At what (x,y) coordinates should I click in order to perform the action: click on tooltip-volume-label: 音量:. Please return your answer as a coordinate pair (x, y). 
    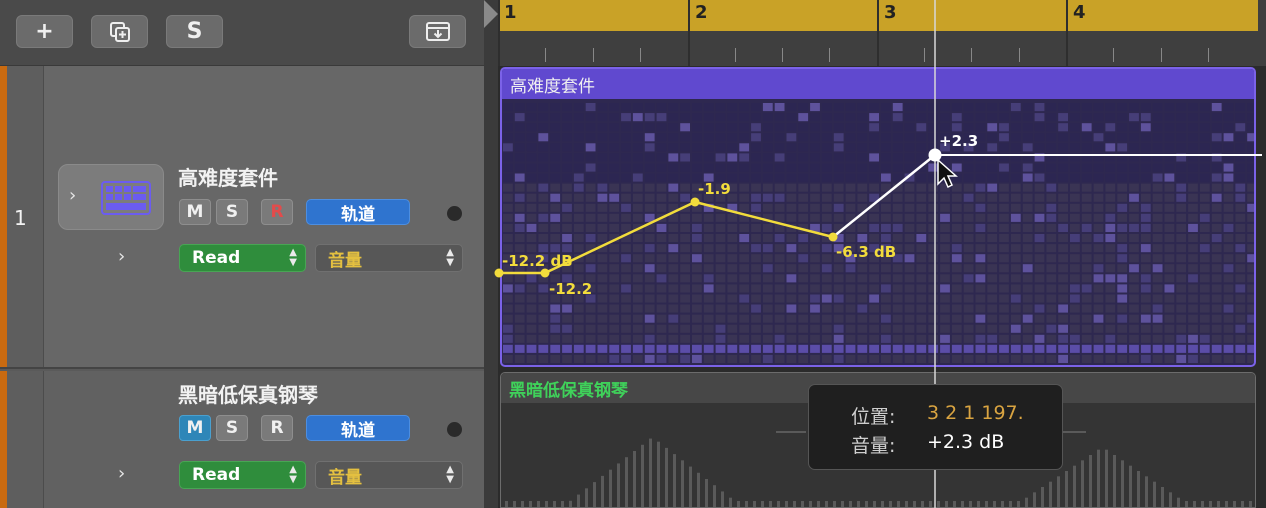
    Looking at the image, I should click on (873, 446).